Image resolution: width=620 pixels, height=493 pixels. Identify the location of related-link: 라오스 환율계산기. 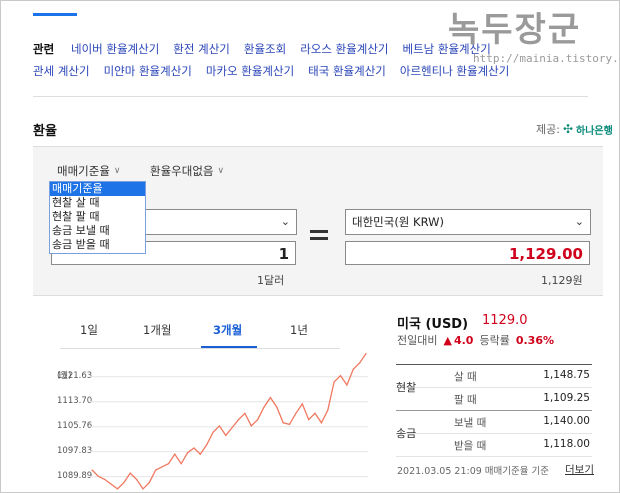
(344, 49).